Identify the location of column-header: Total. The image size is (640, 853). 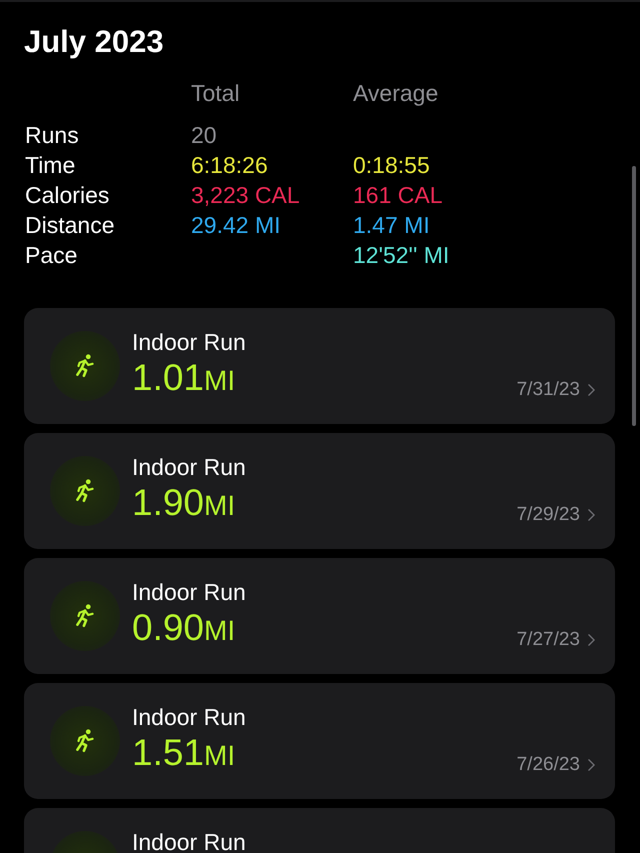
(215, 93).